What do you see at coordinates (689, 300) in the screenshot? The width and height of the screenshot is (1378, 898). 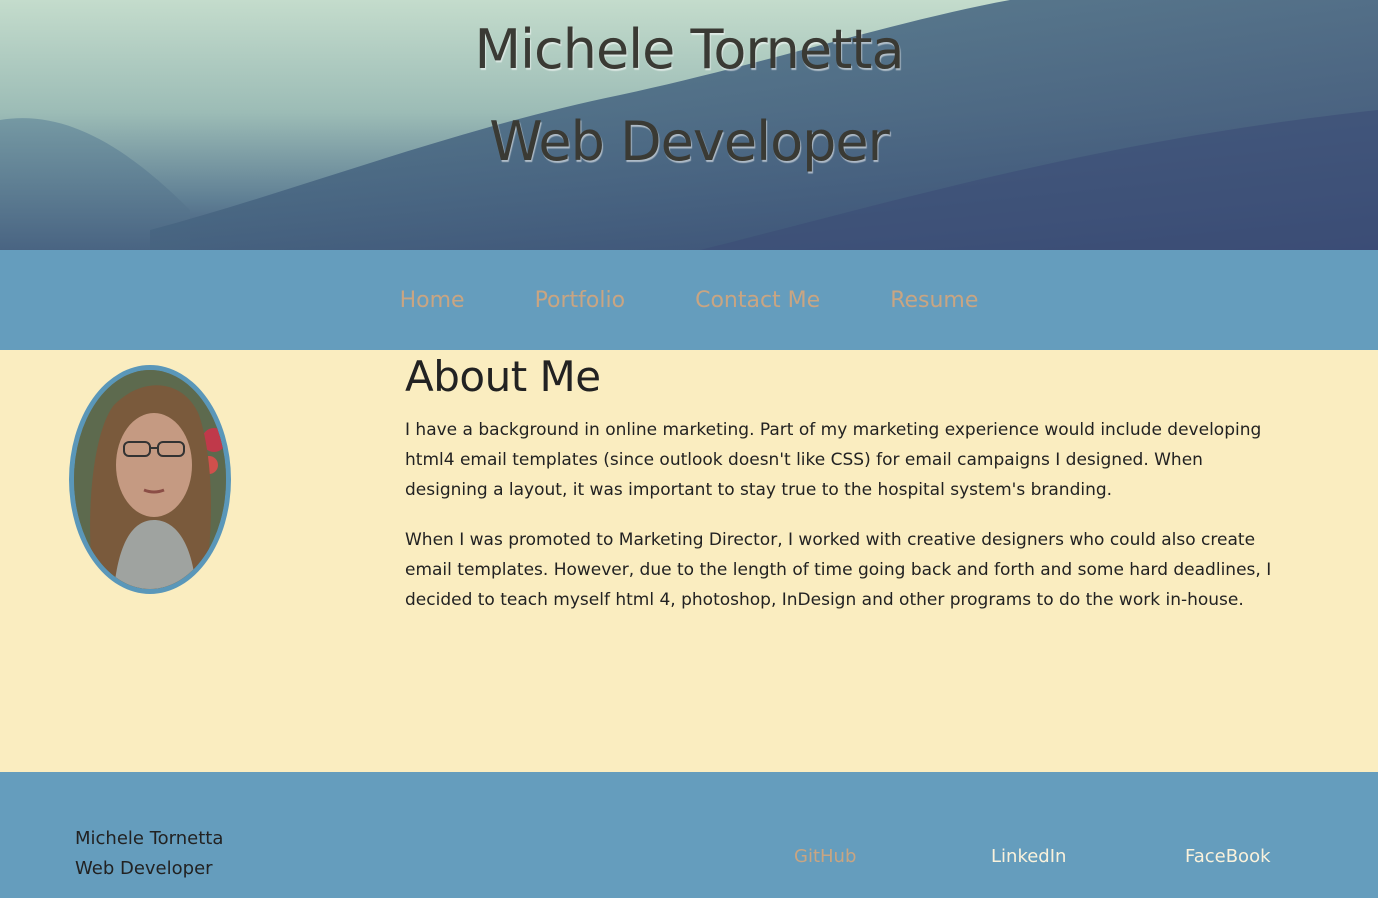 I see `main-navigation: Home Portfolio Contact Me Resume` at bounding box center [689, 300].